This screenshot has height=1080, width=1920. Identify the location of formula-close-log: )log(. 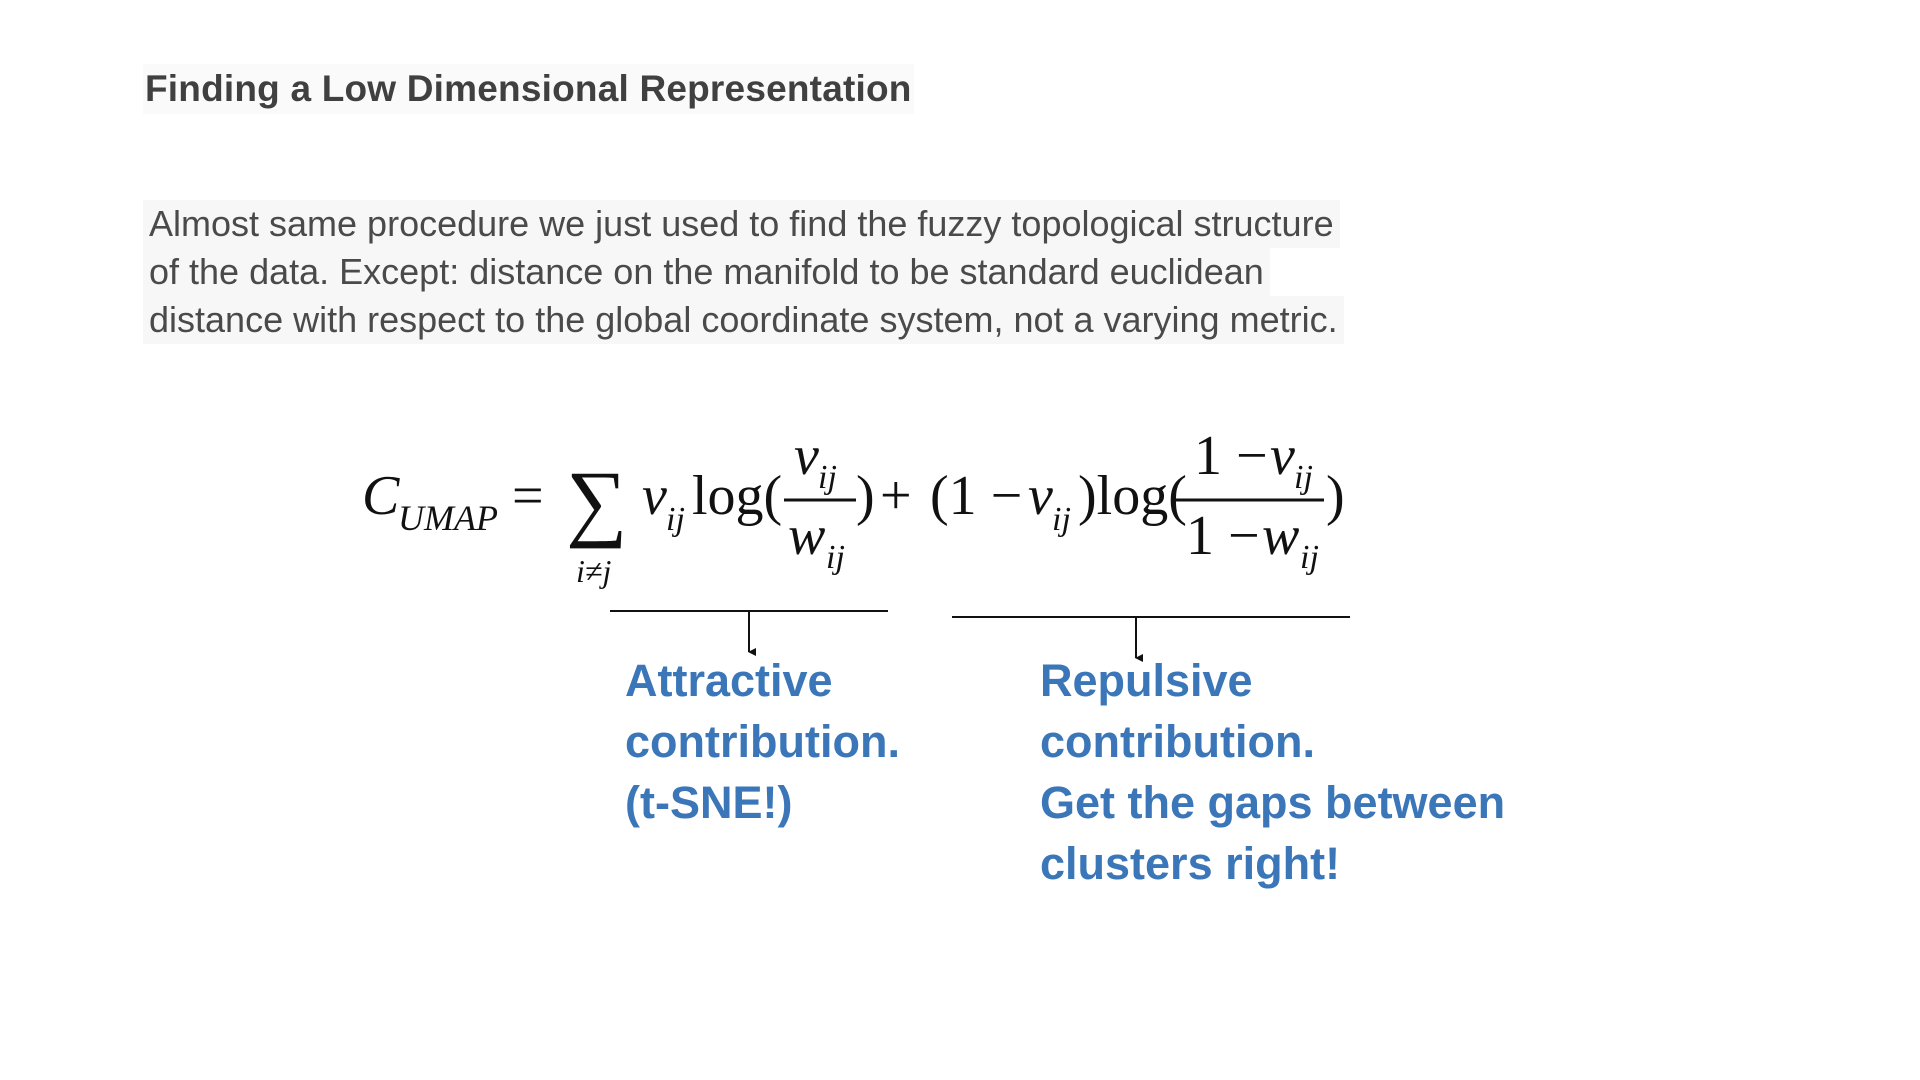
(1132, 496).